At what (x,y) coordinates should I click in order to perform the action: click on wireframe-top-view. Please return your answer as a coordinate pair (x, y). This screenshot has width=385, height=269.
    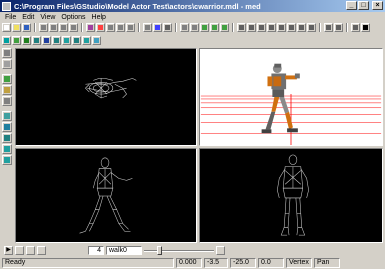
    Looking at the image, I should click on (111, 88).